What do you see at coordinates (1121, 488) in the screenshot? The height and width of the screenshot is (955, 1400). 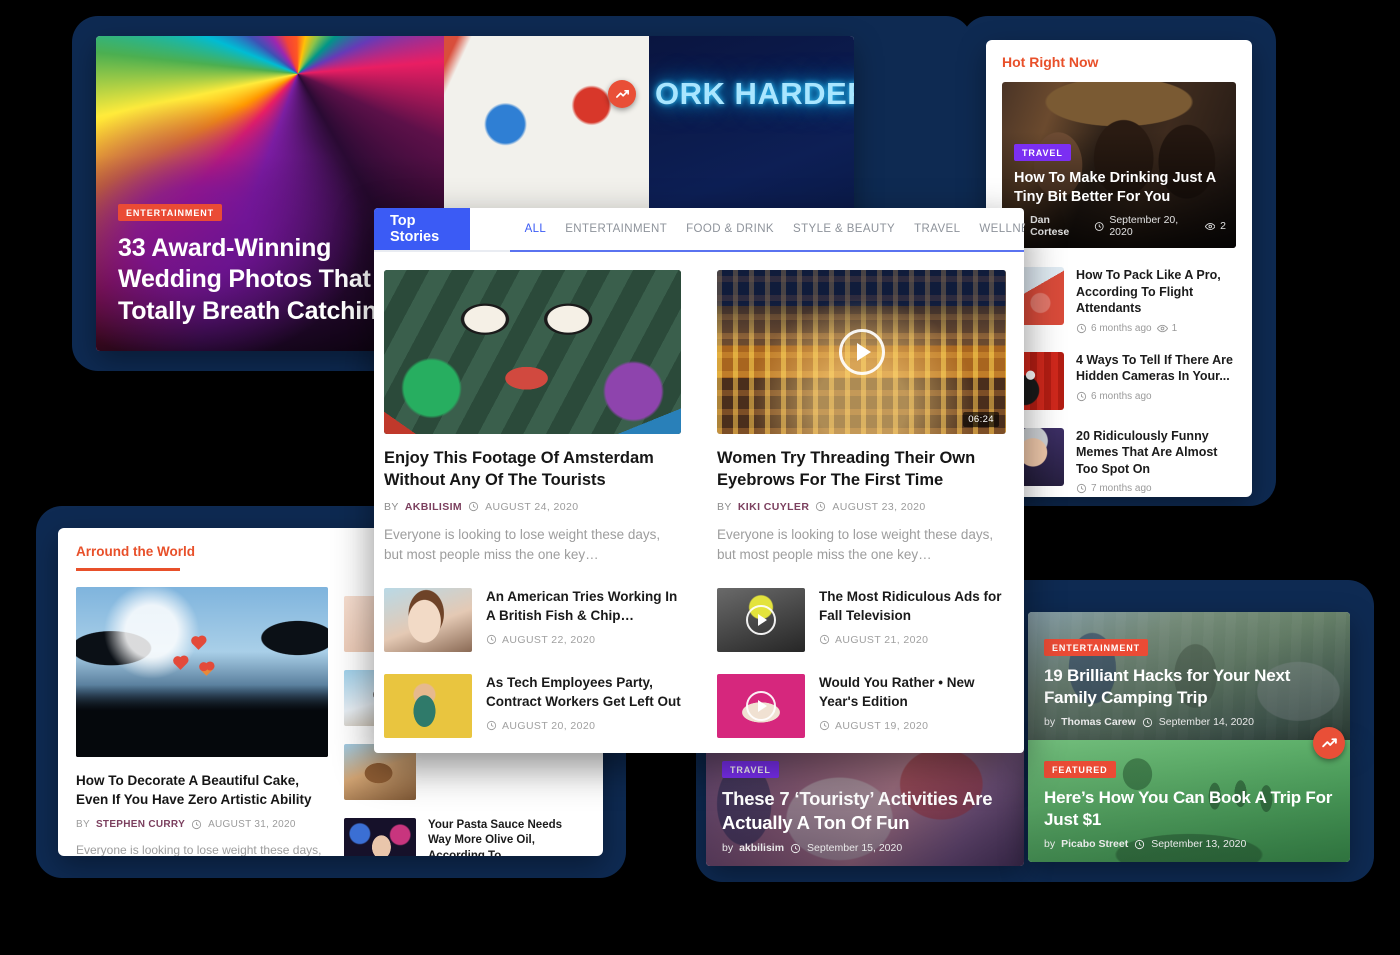 I see `relative-time: 7 months ago` at bounding box center [1121, 488].